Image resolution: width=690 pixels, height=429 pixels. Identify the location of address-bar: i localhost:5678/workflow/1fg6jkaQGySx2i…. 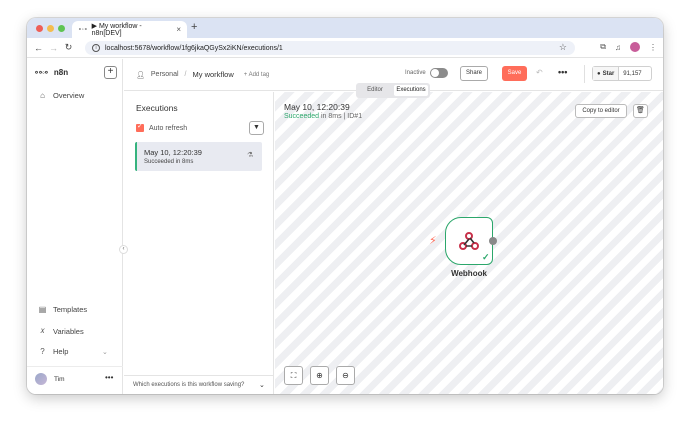
(330, 48).